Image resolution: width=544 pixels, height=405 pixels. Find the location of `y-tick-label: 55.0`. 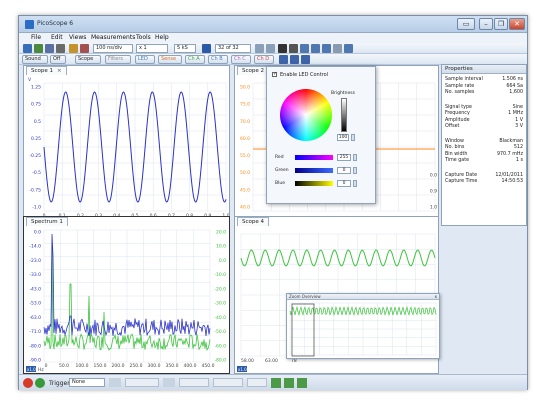

y-tick-label: 55.0 is located at coordinates (245, 156).